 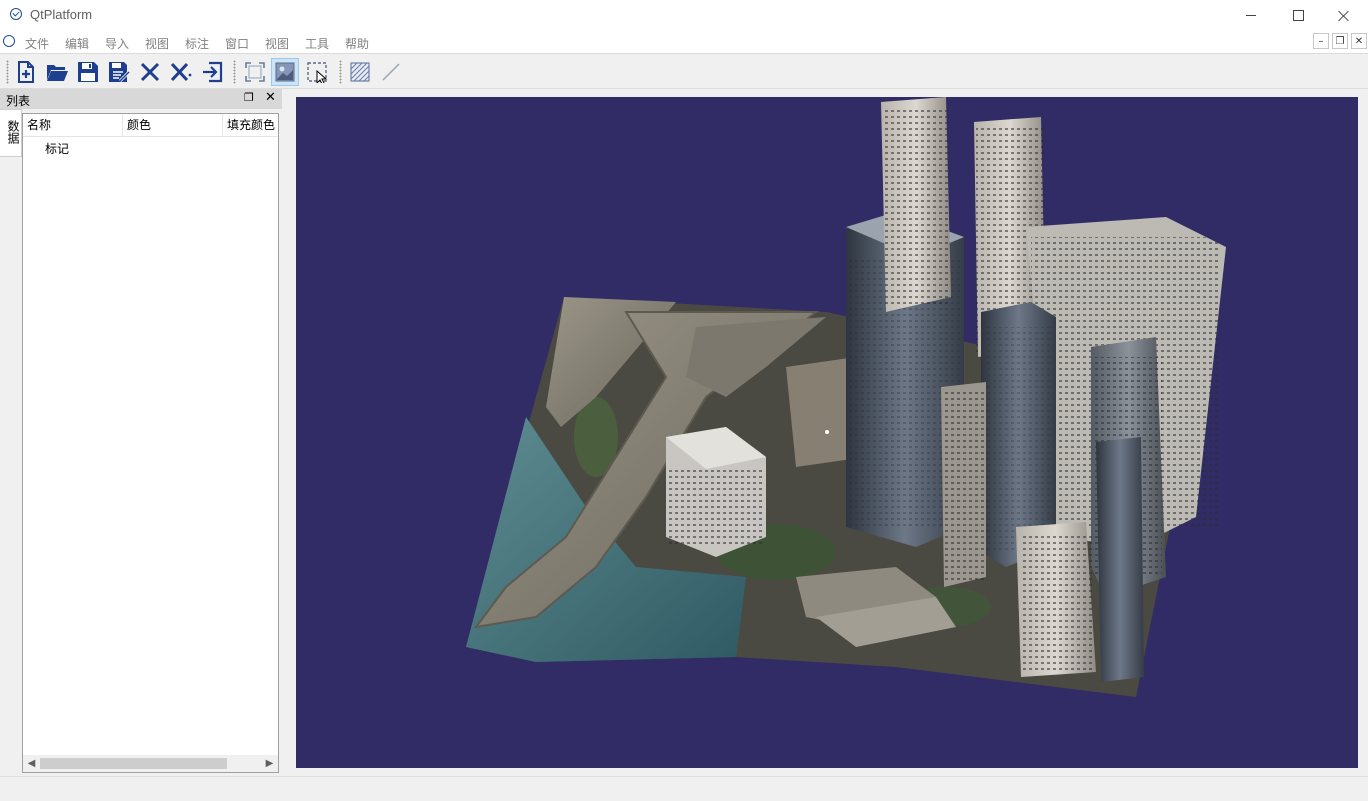 I want to click on new-file-button, so click(x=26, y=72).